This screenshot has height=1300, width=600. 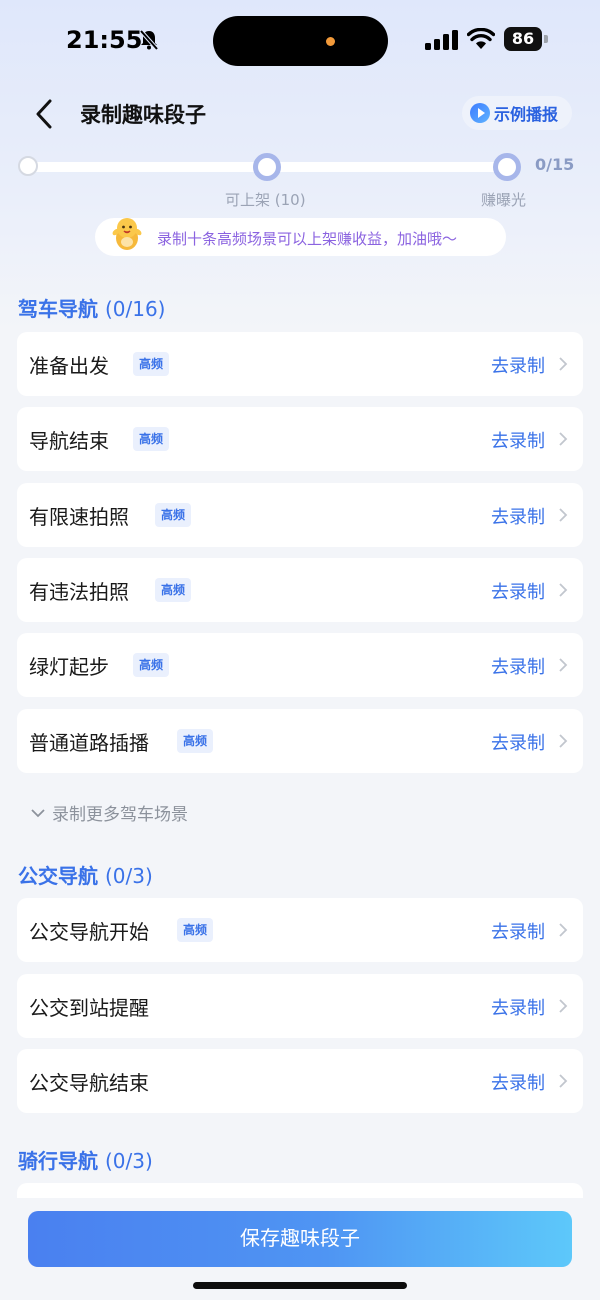 I want to click on section-title-driving-label: 驾车导航, so click(x=58, y=309).